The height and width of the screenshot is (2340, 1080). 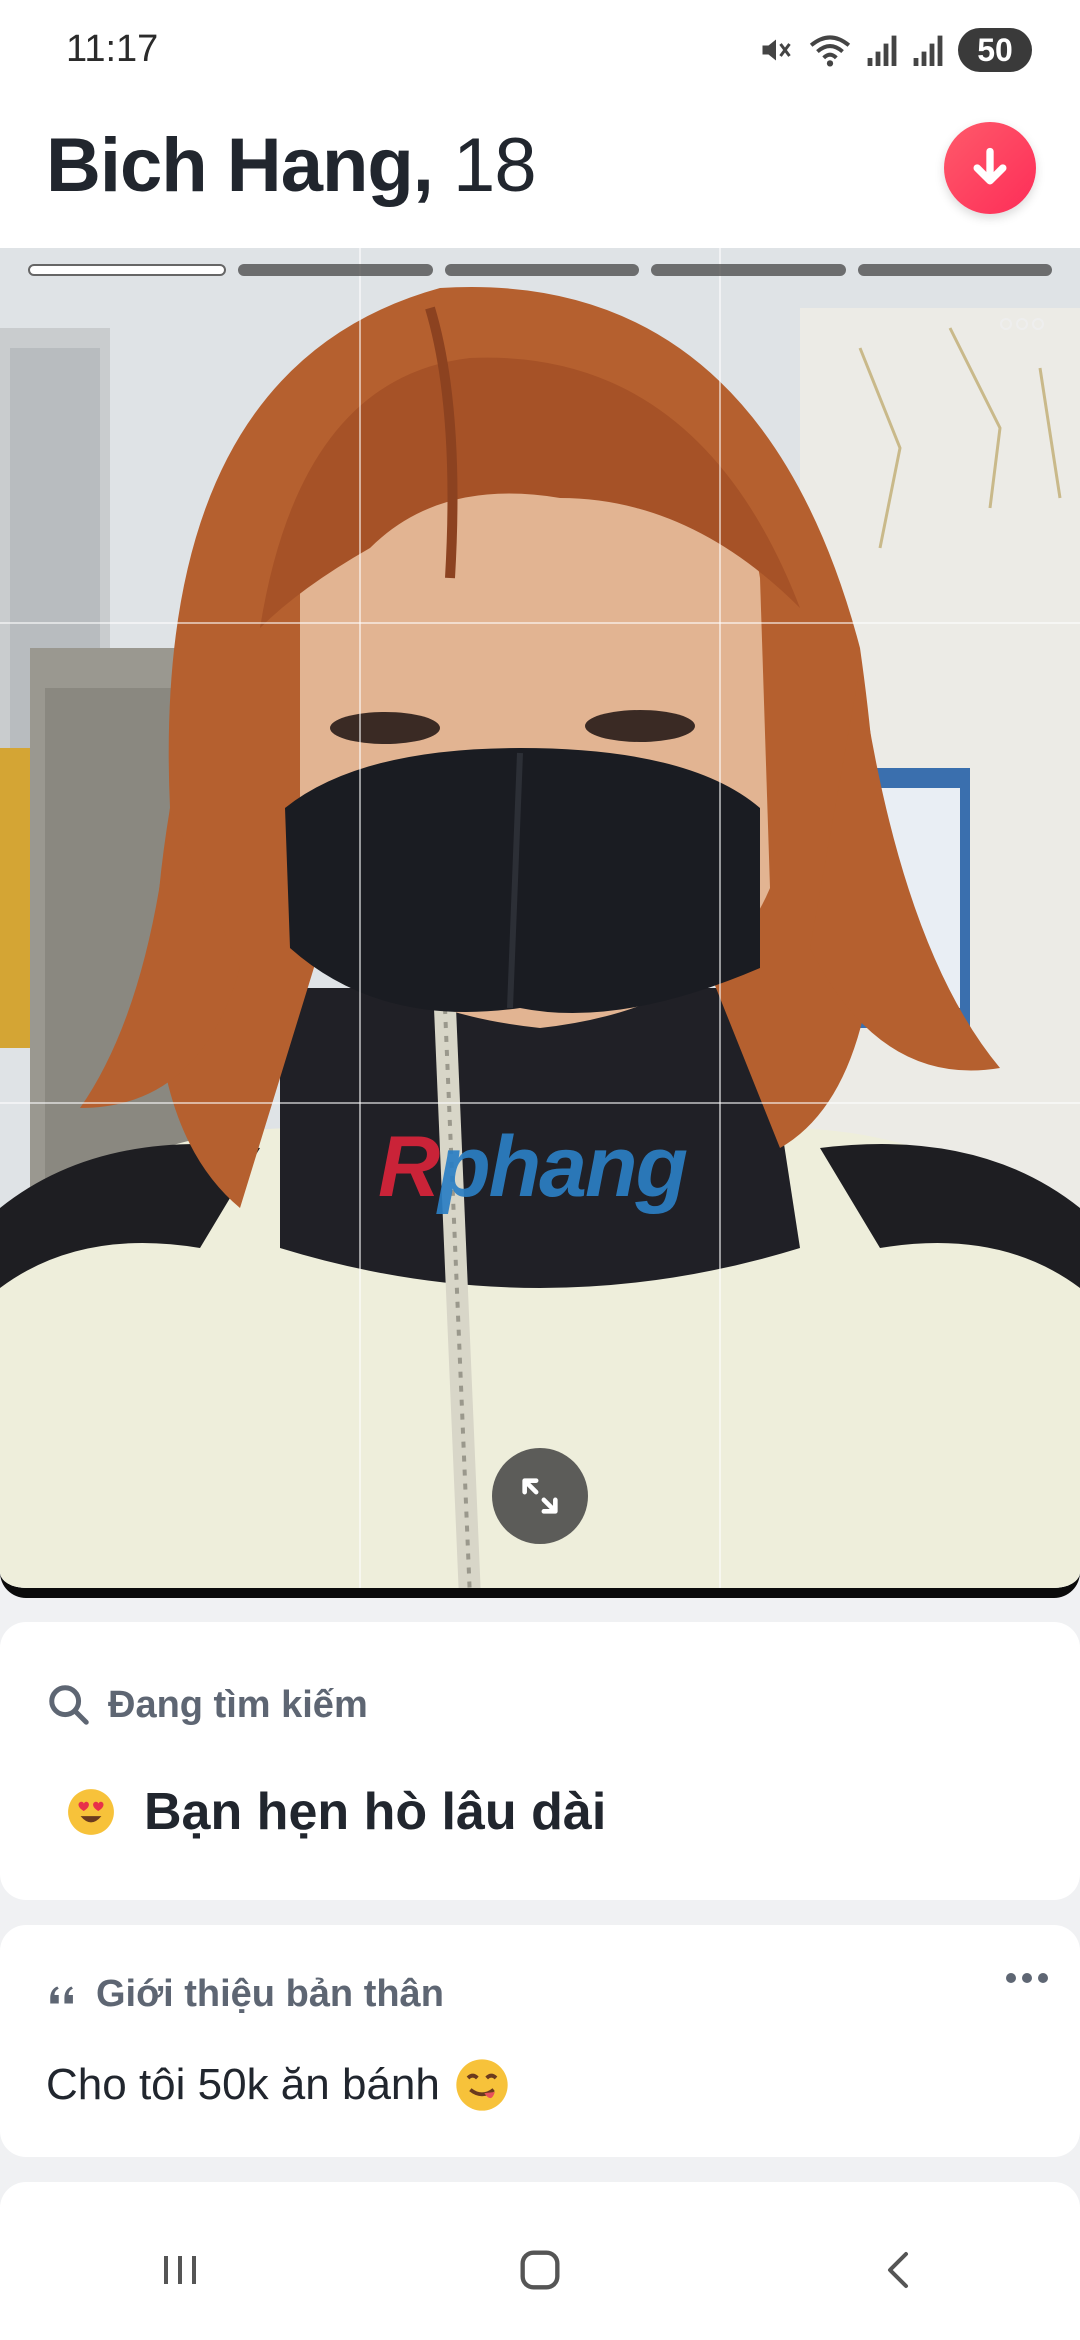 I want to click on search-icon, so click(x=69, y=1705).